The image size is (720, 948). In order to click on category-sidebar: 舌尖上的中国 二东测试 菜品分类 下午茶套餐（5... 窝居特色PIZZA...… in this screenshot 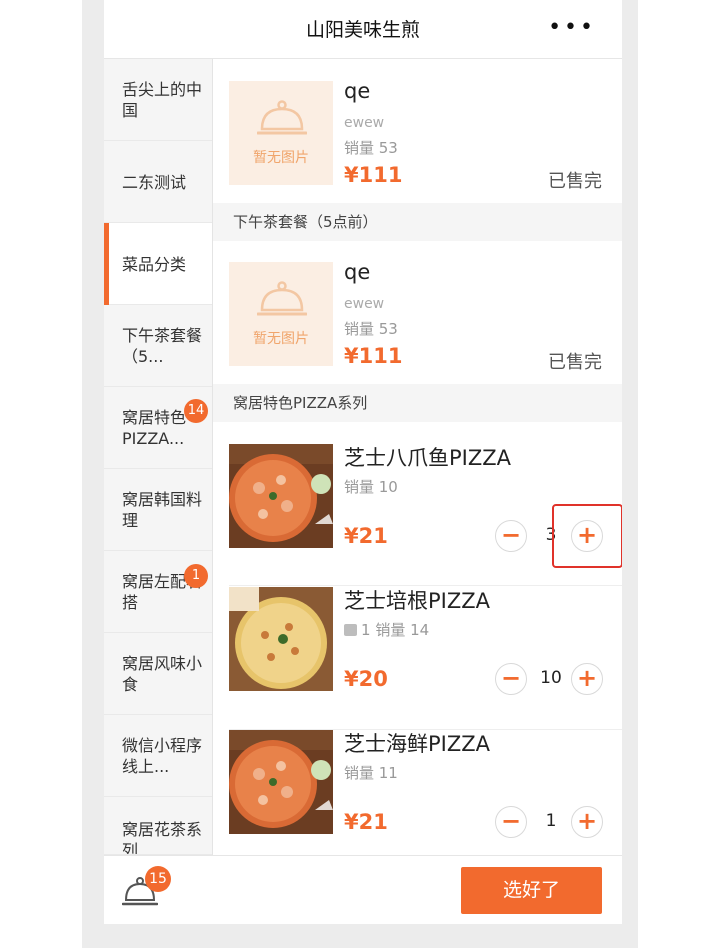, I will do `click(158, 457)`.